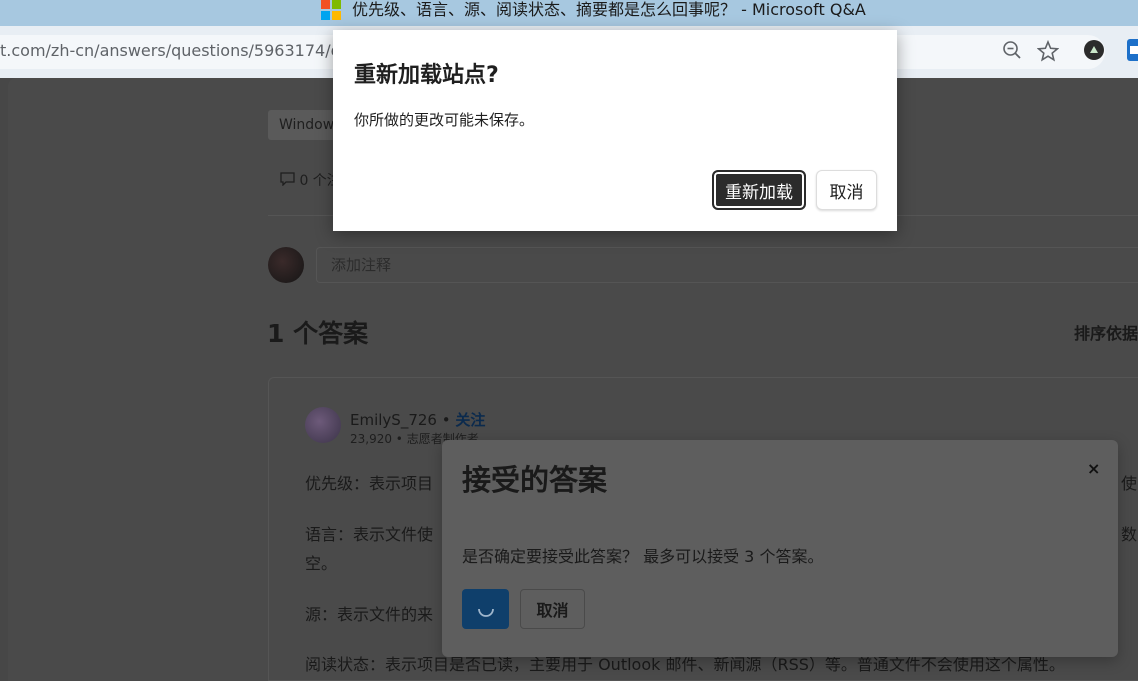 The width and height of the screenshot is (1138, 681). I want to click on user-avatar, so click(286, 265).